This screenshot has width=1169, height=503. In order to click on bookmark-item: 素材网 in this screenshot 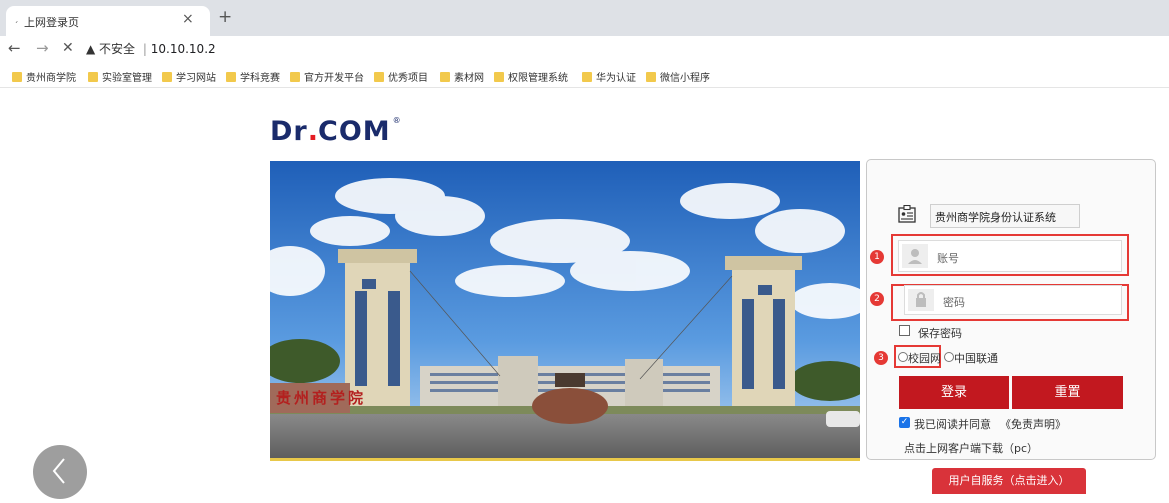, I will do `click(462, 76)`.